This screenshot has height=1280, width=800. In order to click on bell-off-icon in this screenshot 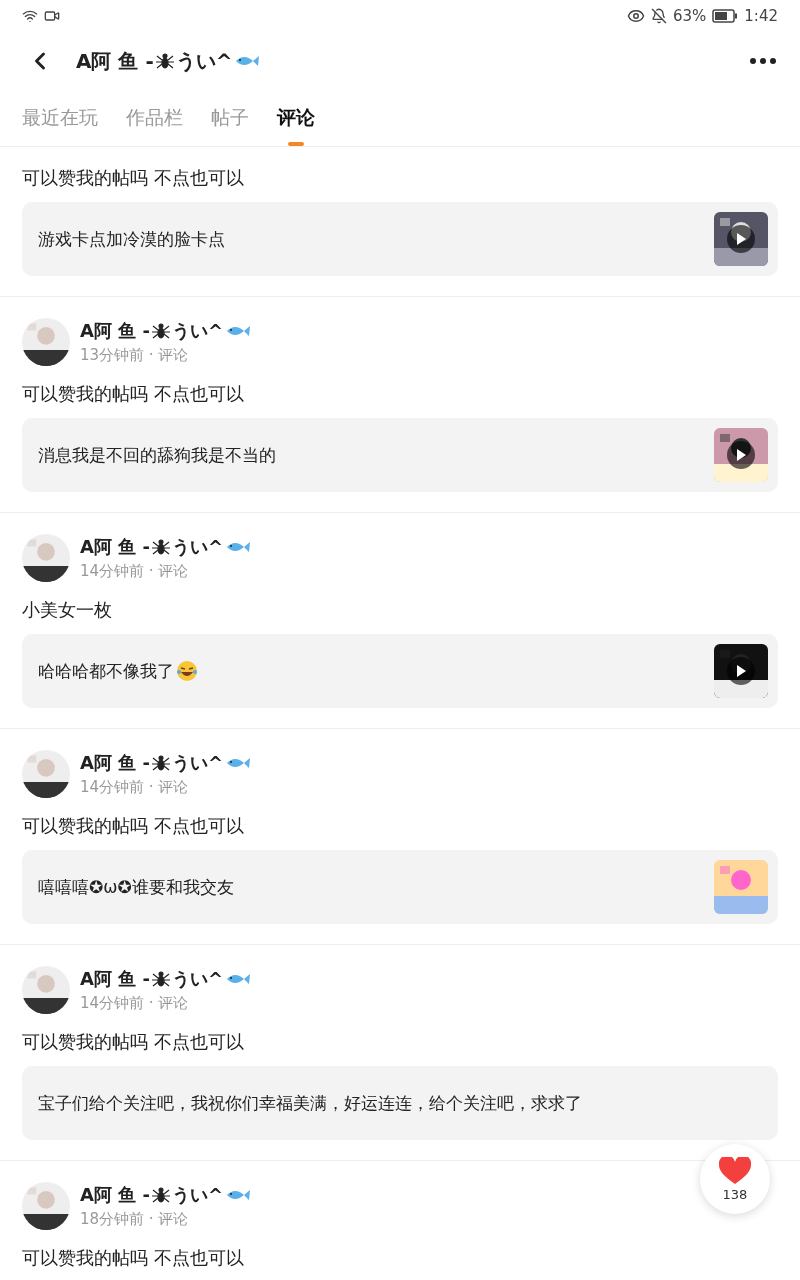, I will do `click(658, 16)`.